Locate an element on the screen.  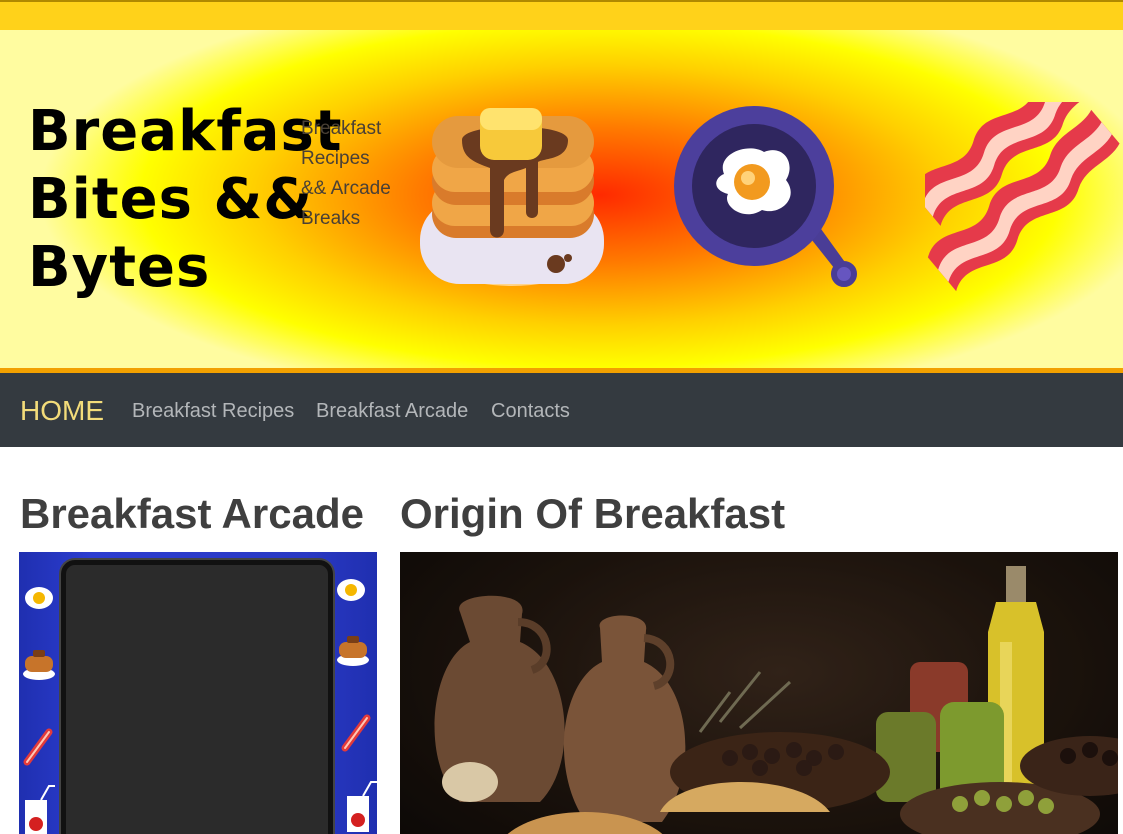
site-title: Breakfast Bites && Bytes is located at coordinates (185, 199).